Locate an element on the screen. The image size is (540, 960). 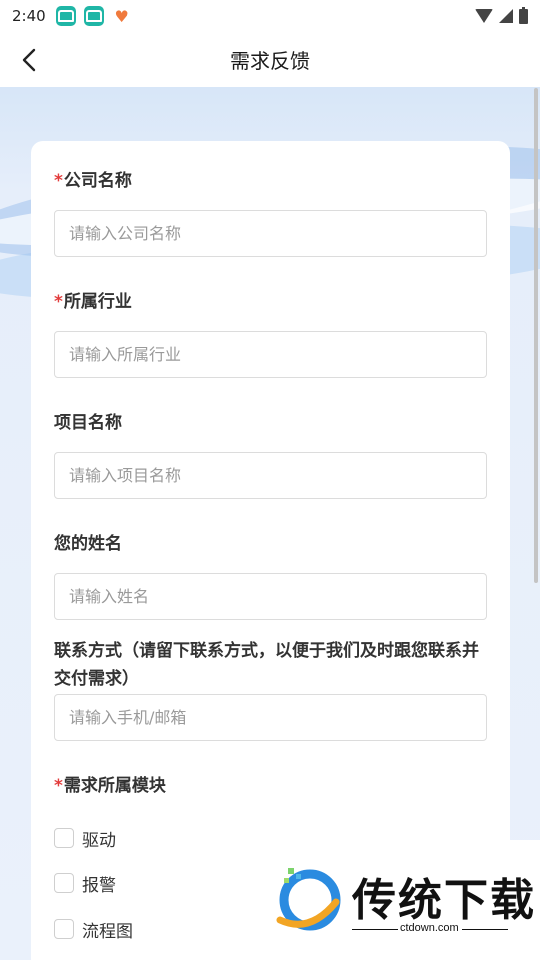
status-indicators is located at coordinates (501, 15).